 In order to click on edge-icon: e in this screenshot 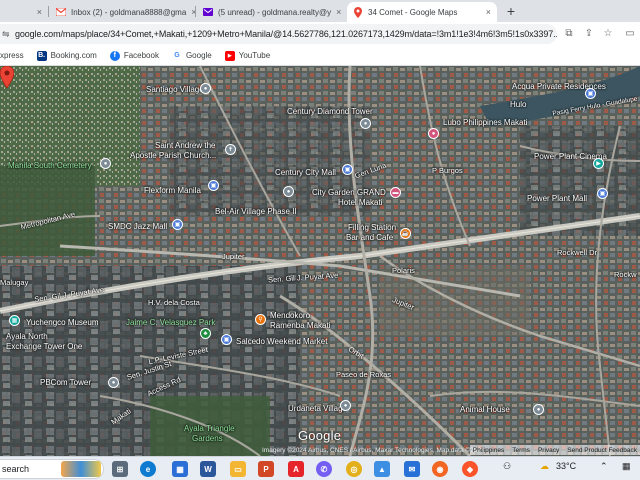, I will do `click(148, 469)`.